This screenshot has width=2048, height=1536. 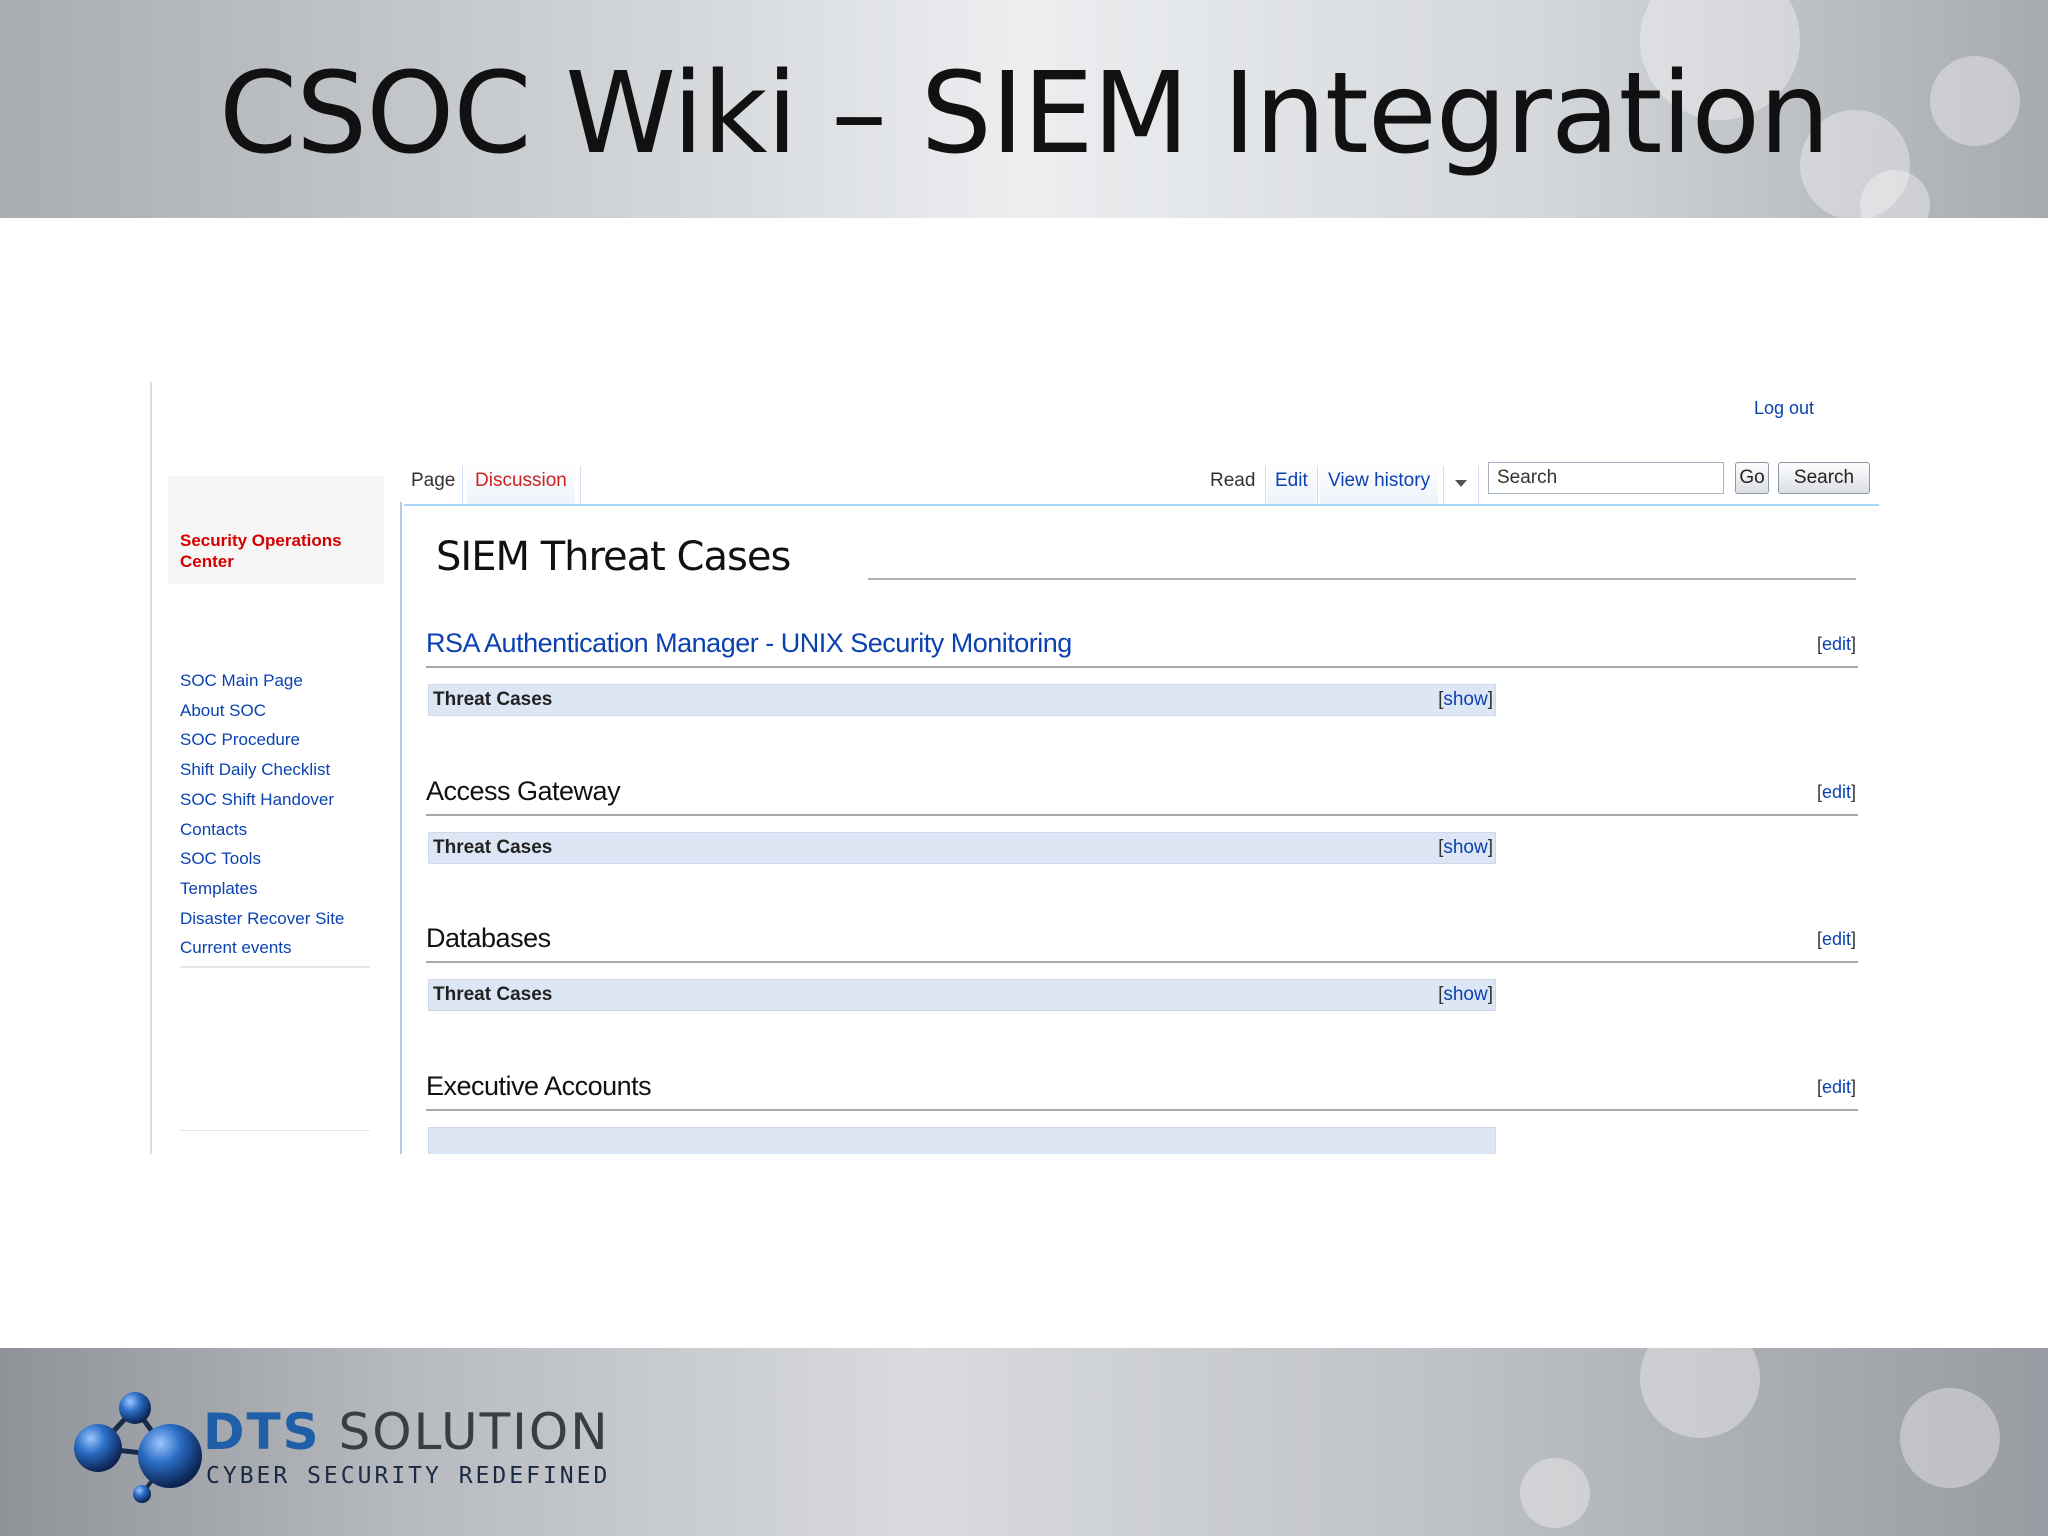 What do you see at coordinates (262, 1432) in the screenshot?
I see `company-name-part1: DTS` at bounding box center [262, 1432].